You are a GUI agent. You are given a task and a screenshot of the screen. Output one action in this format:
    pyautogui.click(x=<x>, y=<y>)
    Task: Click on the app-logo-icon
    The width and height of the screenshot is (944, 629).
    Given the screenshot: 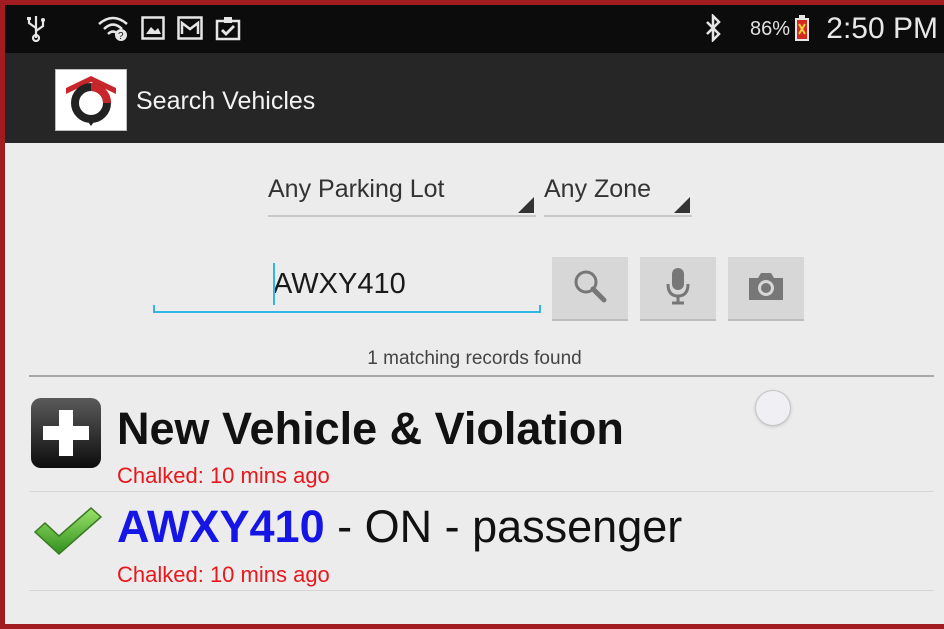 What is the action you would take?
    pyautogui.click(x=91, y=100)
    